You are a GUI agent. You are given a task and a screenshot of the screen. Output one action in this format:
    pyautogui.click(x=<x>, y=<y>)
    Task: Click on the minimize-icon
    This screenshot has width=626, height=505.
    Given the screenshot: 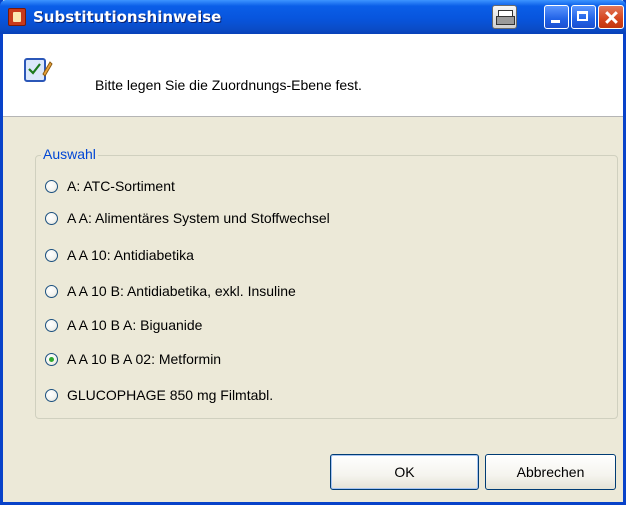 What is the action you would take?
    pyautogui.click(x=556, y=17)
    